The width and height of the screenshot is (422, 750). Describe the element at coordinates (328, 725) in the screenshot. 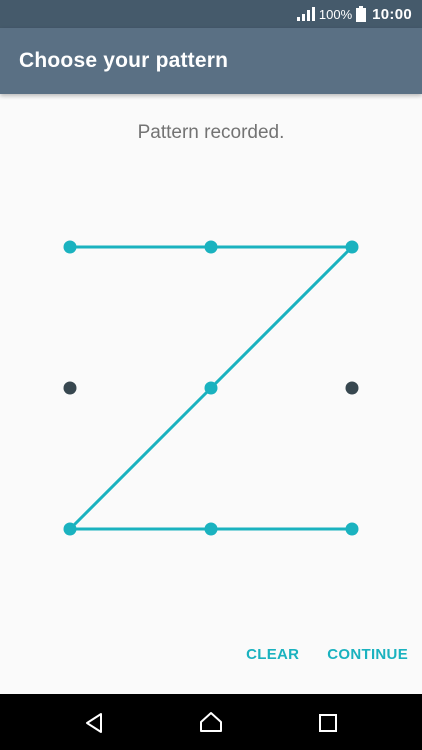

I see `recents-icon` at that location.